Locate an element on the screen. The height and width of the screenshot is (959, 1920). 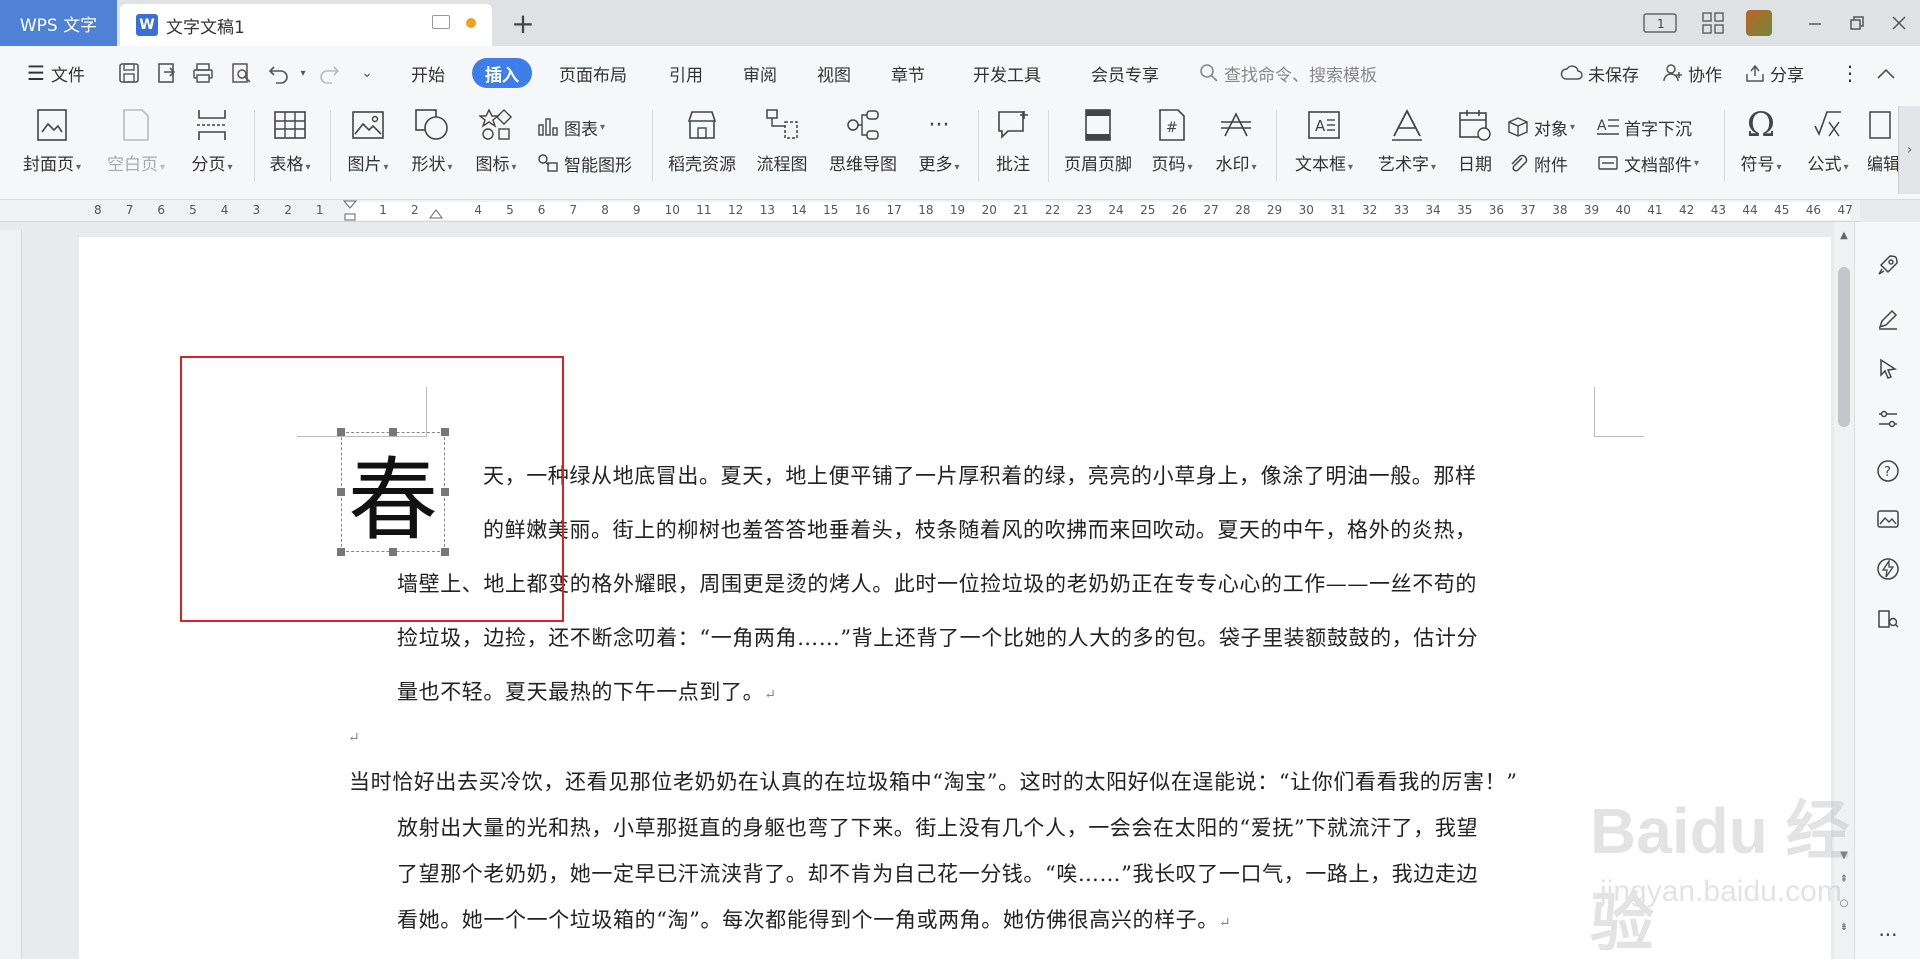
docer-resources-button: 稻壳资源 is located at coordinates (702, 145).